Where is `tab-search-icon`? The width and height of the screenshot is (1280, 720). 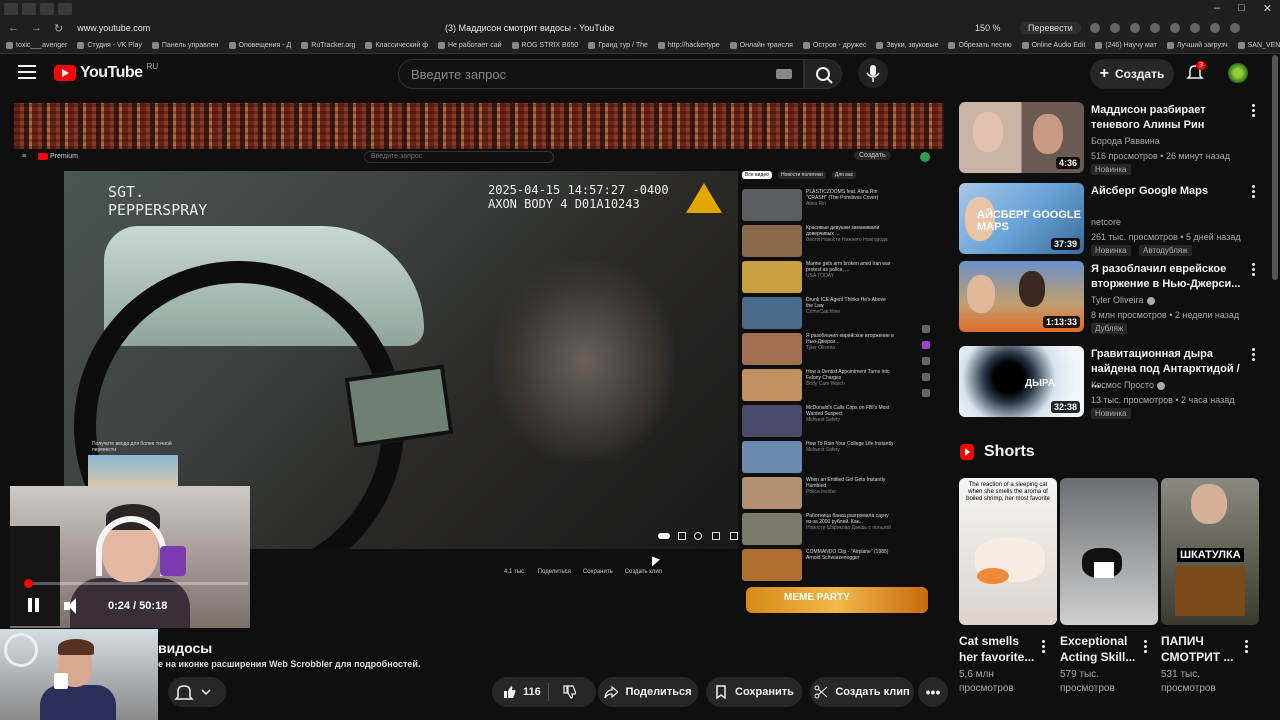 tab-search-icon is located at coordinates (29, 9).